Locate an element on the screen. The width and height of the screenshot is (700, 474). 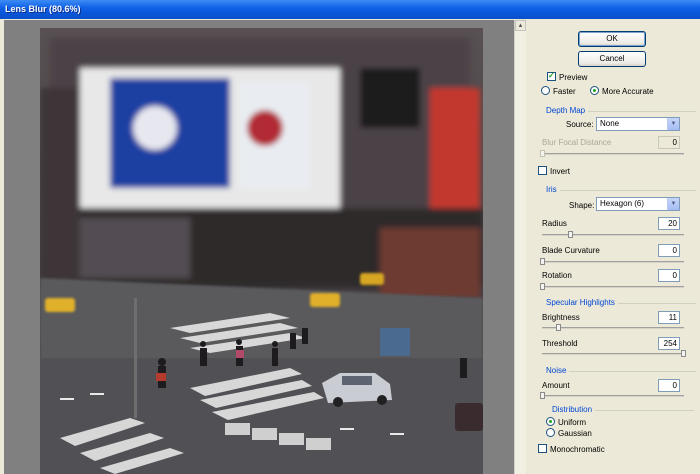
rotation-label: Rotation is located at coordinates (557, 275).